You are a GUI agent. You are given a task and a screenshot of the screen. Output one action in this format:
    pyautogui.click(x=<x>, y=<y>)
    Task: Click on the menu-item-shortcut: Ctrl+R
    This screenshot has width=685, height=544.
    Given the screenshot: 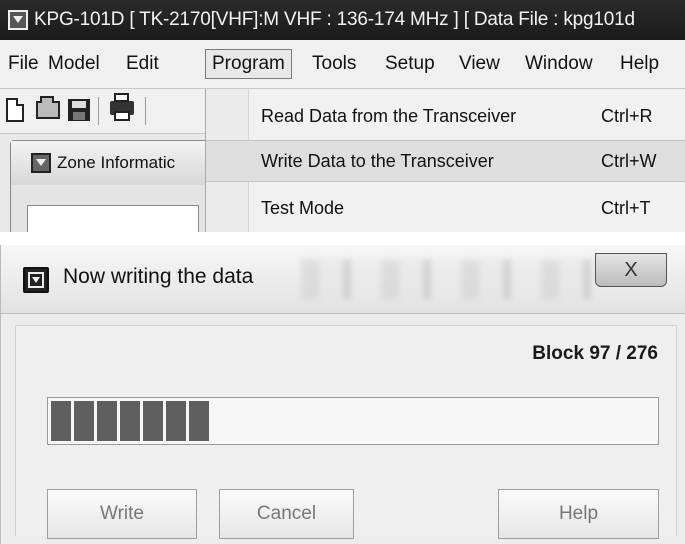 What is the action you would take?
    pyautogui.click(x=627, y=116)
    